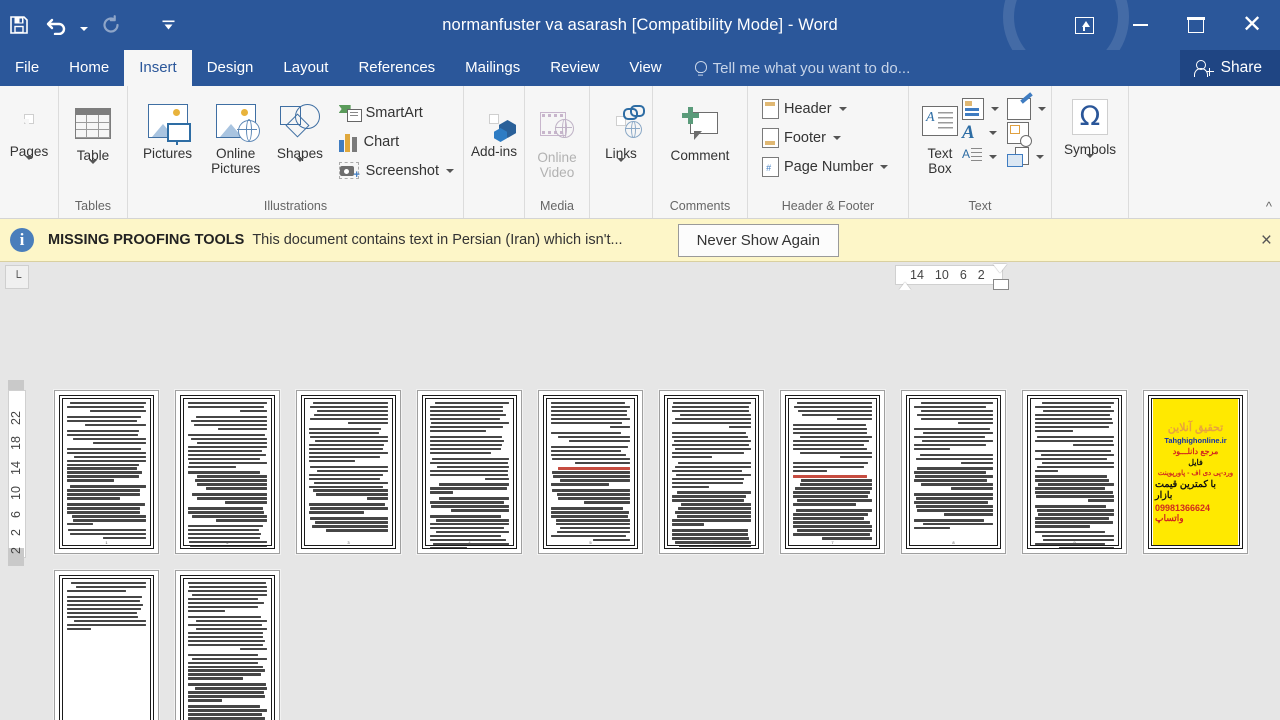 This screenshot has height=720, width=1280. Describe the element at coordinates (825, 109) in the screenshot. I see `header-button: Header` at that location.